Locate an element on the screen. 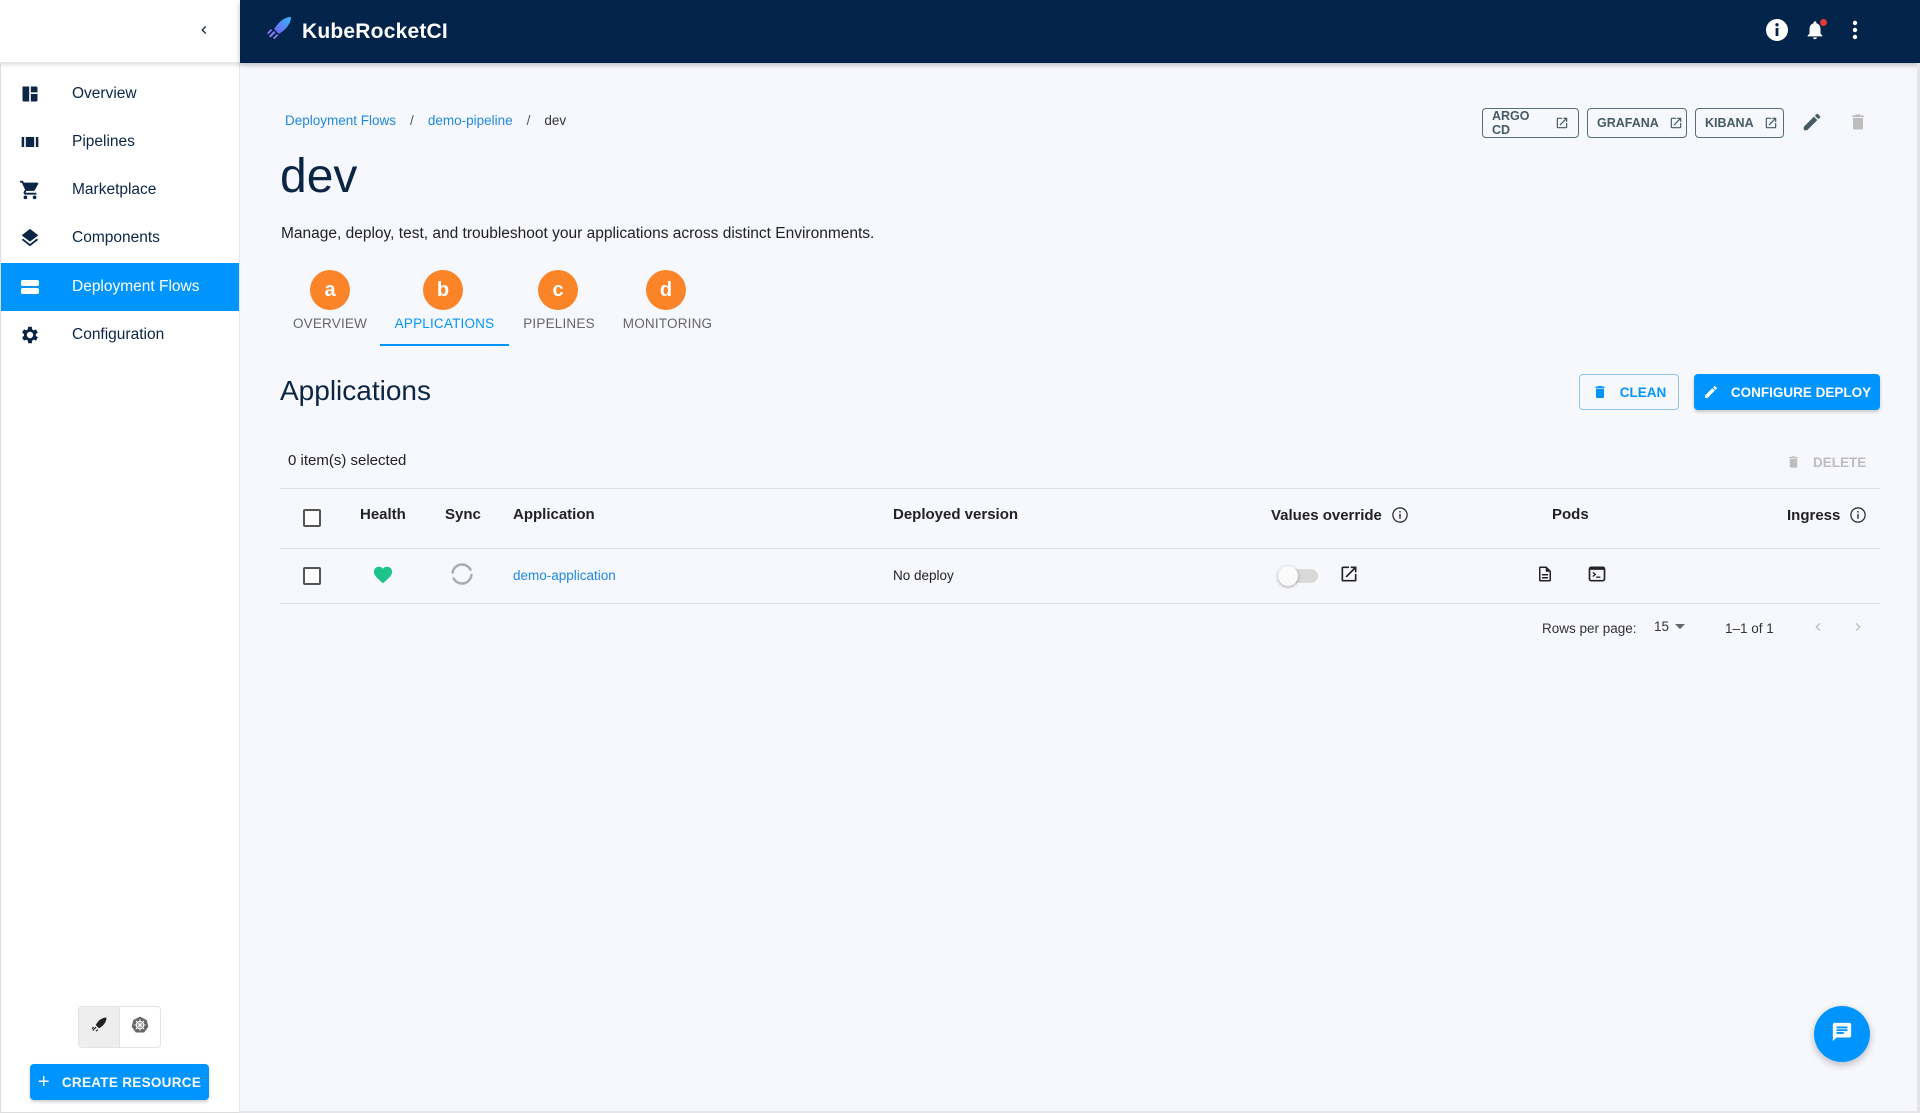  sidebar-item-overview: Overview is located at coordinates (120, 94).